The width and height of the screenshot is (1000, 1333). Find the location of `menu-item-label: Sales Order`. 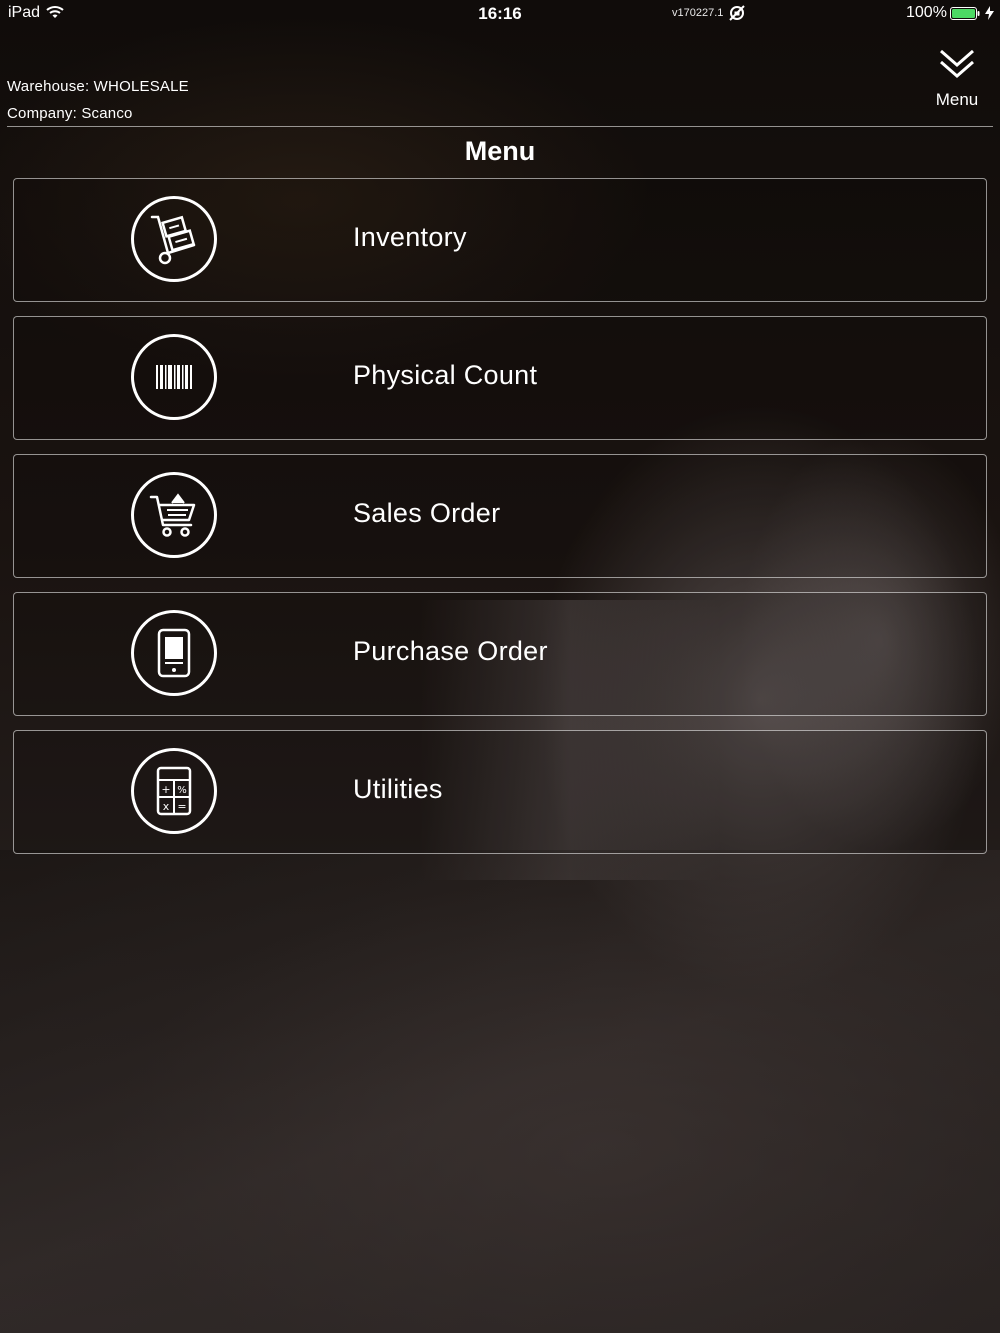

menu-item-label: Sales Order is located at coordinates (427, 513).